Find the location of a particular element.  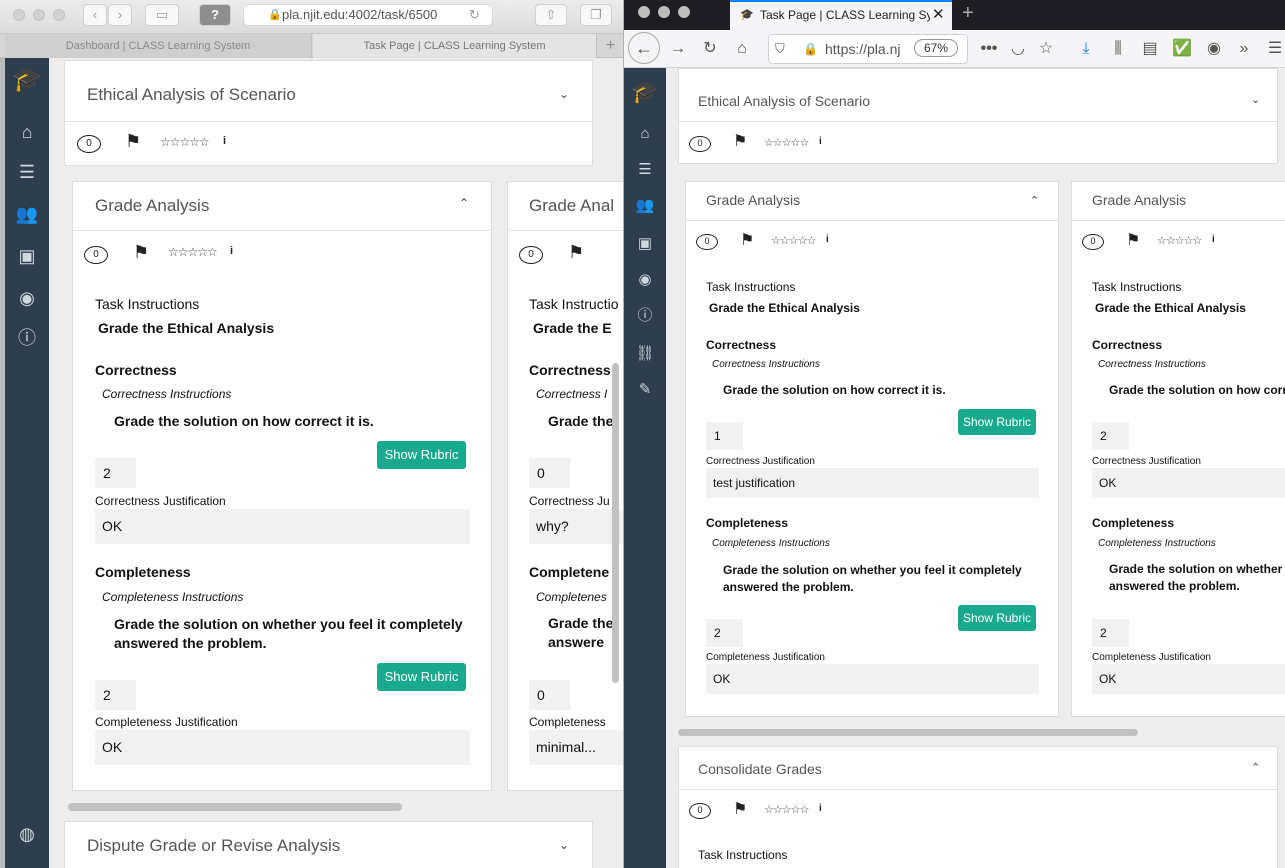

address-book-icon: ▣ is located at coordinates (645, 244).